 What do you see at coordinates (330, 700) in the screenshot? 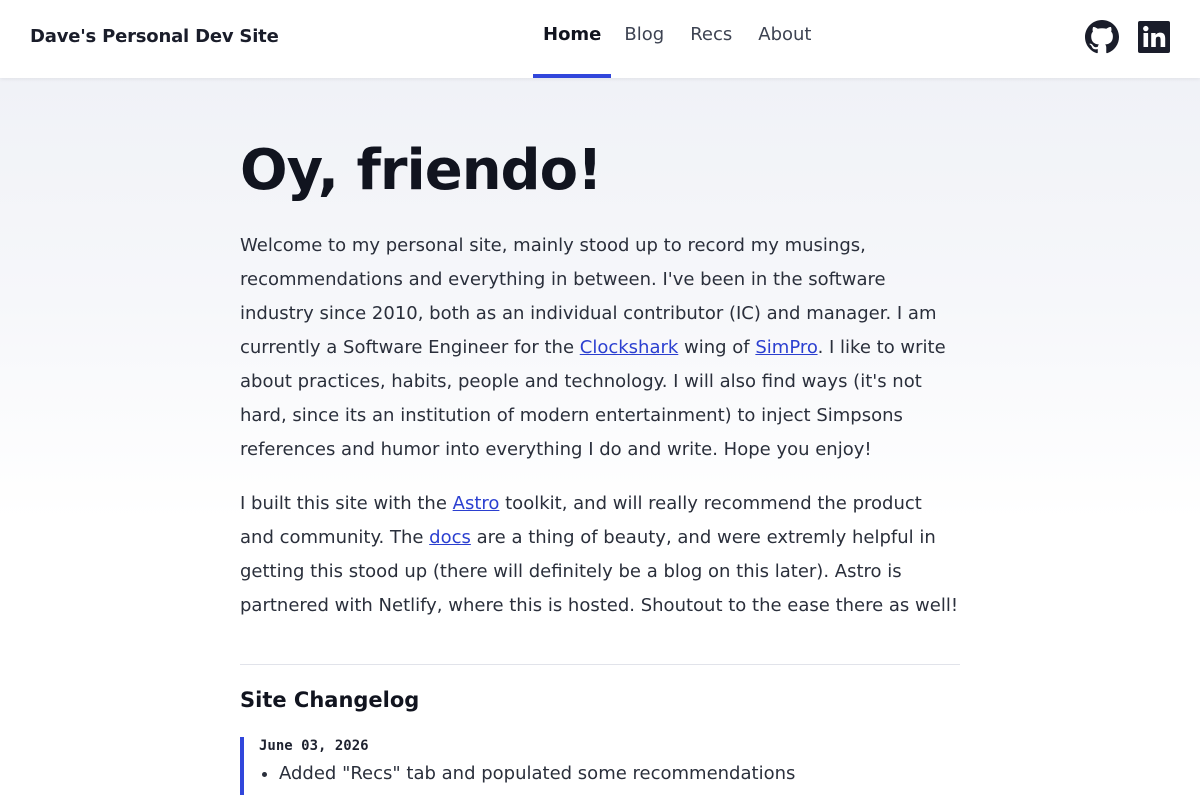
I see `changelog-title: Site Changelog` at bounding box center [330, 700].